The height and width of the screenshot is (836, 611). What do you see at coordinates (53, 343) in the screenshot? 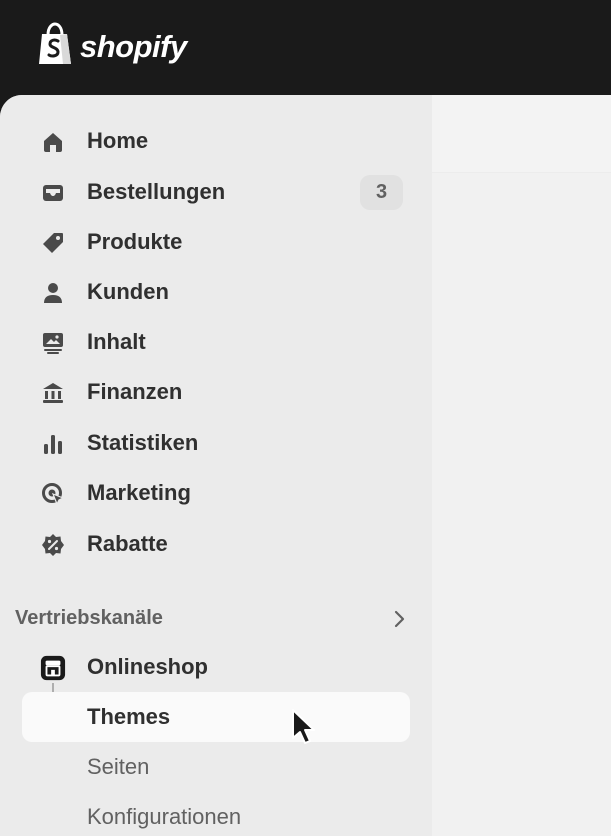
I see `content-icon` at bounding box center [53, 343].